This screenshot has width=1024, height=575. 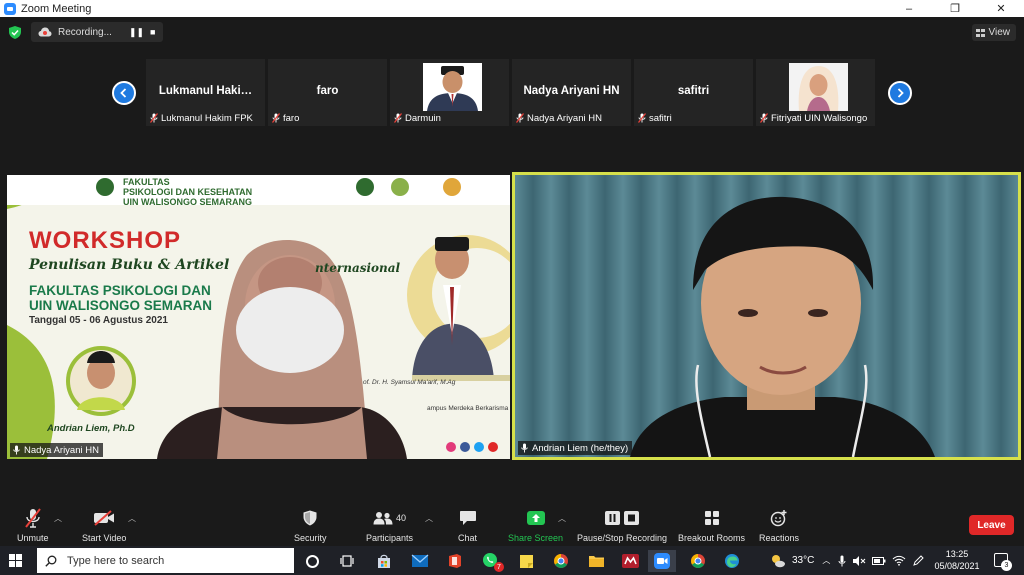 I want to click on participant-photo, so click(x=452, y=87).